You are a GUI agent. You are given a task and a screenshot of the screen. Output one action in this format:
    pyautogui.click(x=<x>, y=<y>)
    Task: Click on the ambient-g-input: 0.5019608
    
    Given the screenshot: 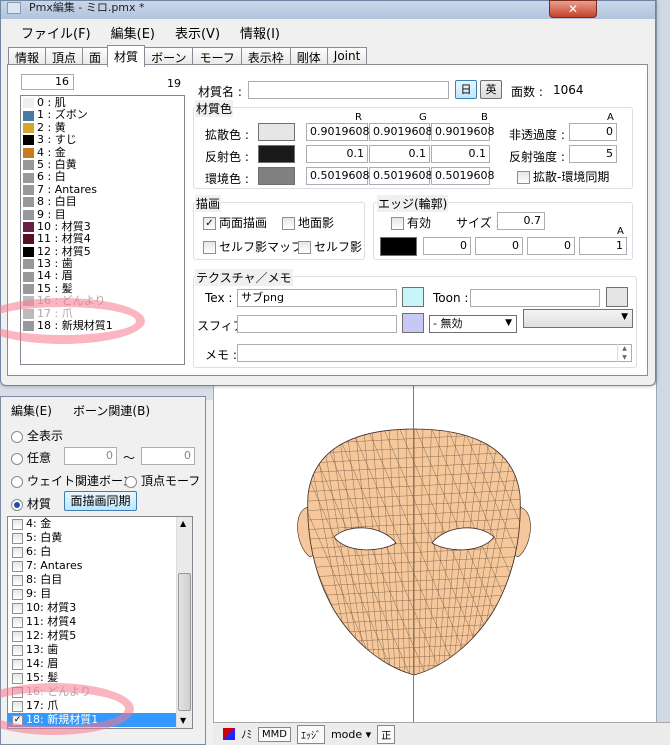 What is the action you would take?
    pyautogui.click(x=401, y=176)
    